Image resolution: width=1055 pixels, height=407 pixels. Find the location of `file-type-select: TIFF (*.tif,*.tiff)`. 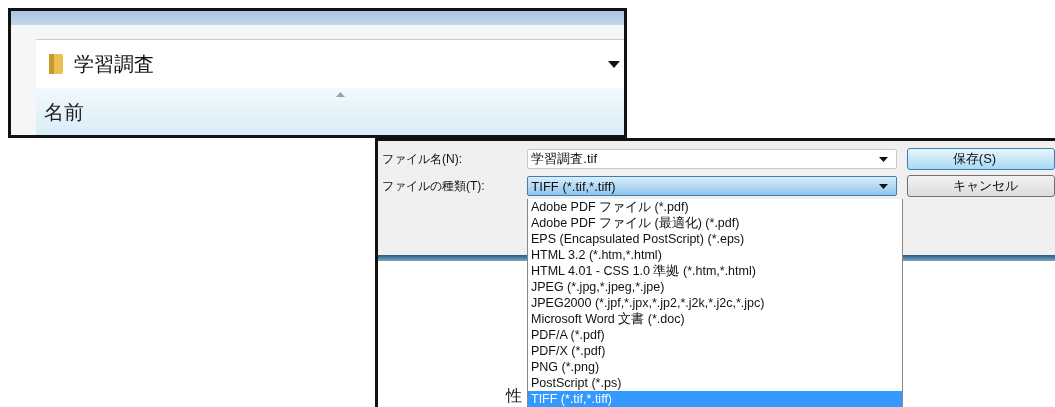

file-type-select: TIFF (*.tif,*.tiff) is located at coordinates (712, 186).